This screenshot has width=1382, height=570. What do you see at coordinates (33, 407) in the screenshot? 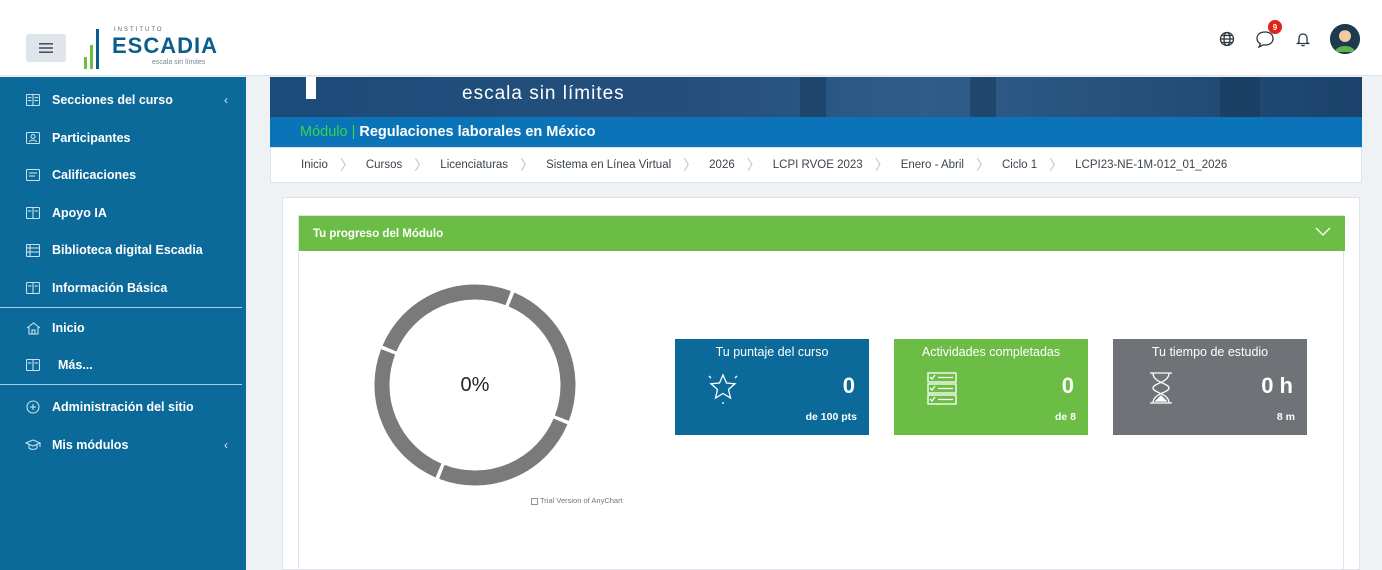
I see `plus-circle-icon` at bounding box center [33, 407].